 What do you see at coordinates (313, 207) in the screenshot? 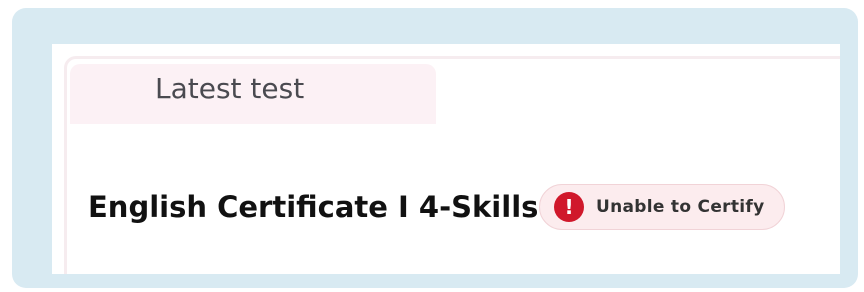
I see `certificate-title: English Certificate I 4-Skills` at bounding box center [313, 207].